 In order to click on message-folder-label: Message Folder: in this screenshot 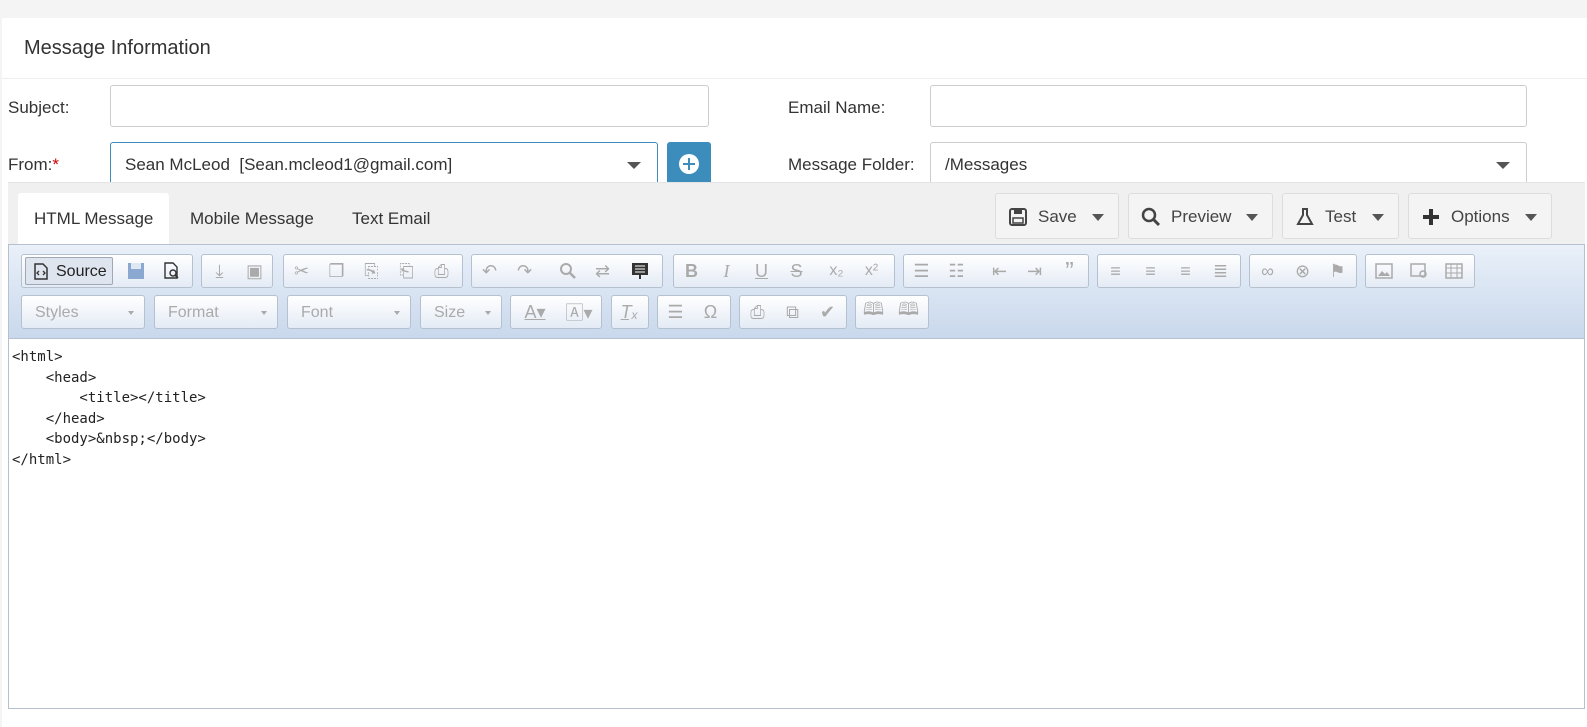, I will do `click(851, 164)`.